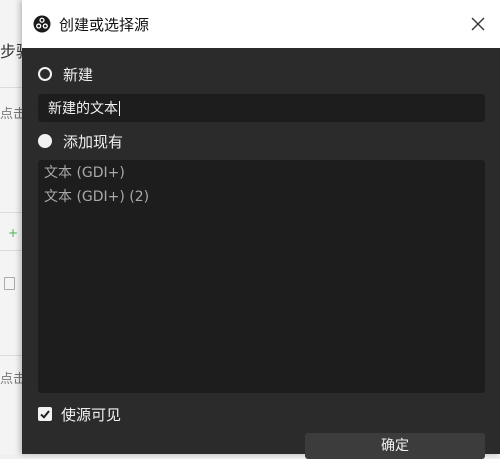  What do you see at coordinates (261, 108) in the screenshot?
I see `source-name-input: 新建的文本` at bounding box center [261, 108].